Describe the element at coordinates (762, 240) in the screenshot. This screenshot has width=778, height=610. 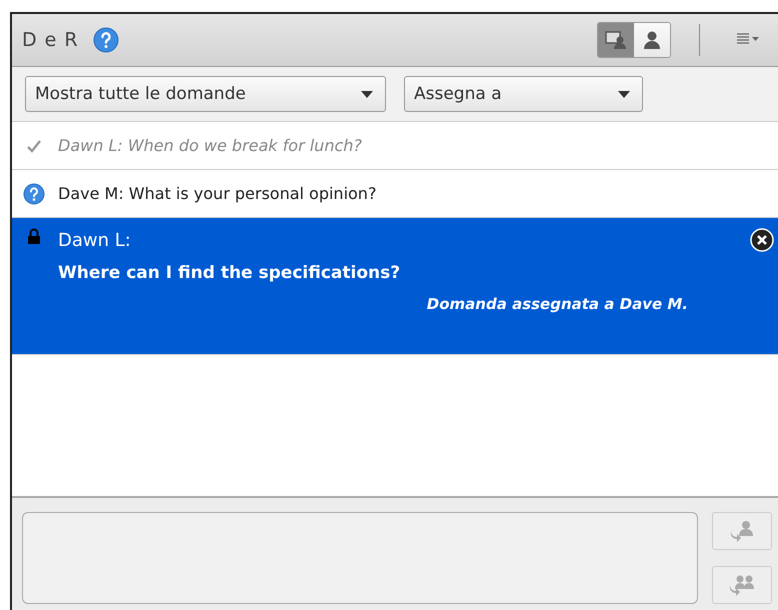
I see `close-icon` at that location.